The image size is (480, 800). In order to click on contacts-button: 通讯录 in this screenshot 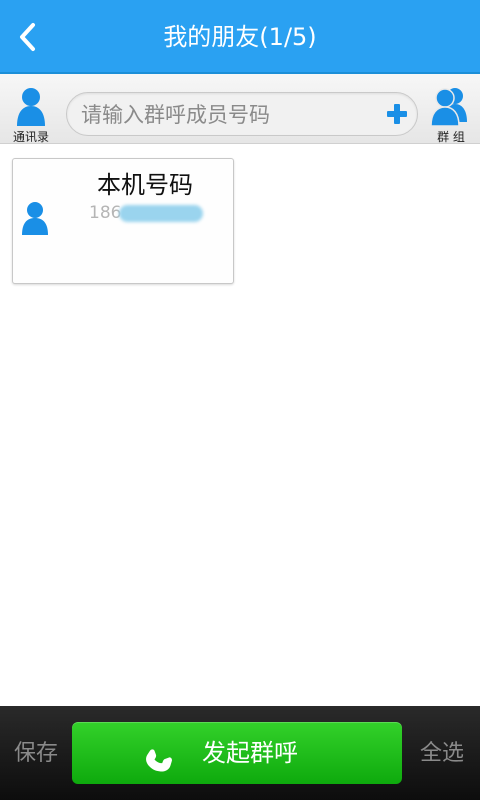, I will do `click(31, 114)`.